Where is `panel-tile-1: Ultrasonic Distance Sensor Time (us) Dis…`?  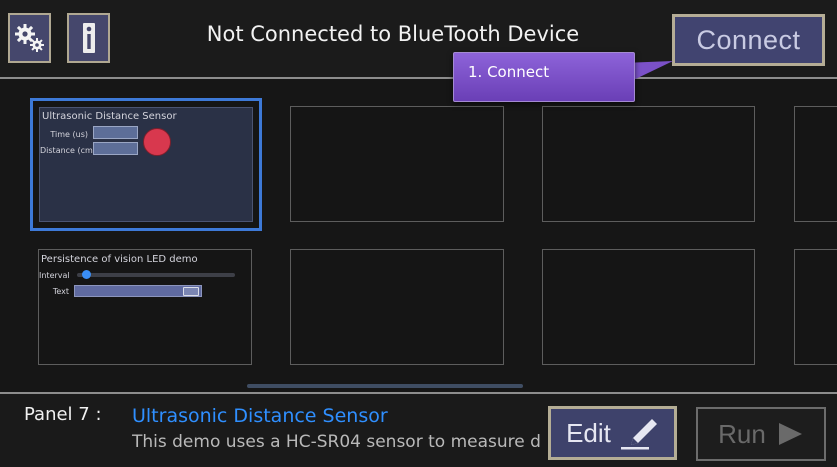 panel-tile-1: Ultrasonic Distance Sensor Time (us) Dis… is located at coordinates (146, 164).